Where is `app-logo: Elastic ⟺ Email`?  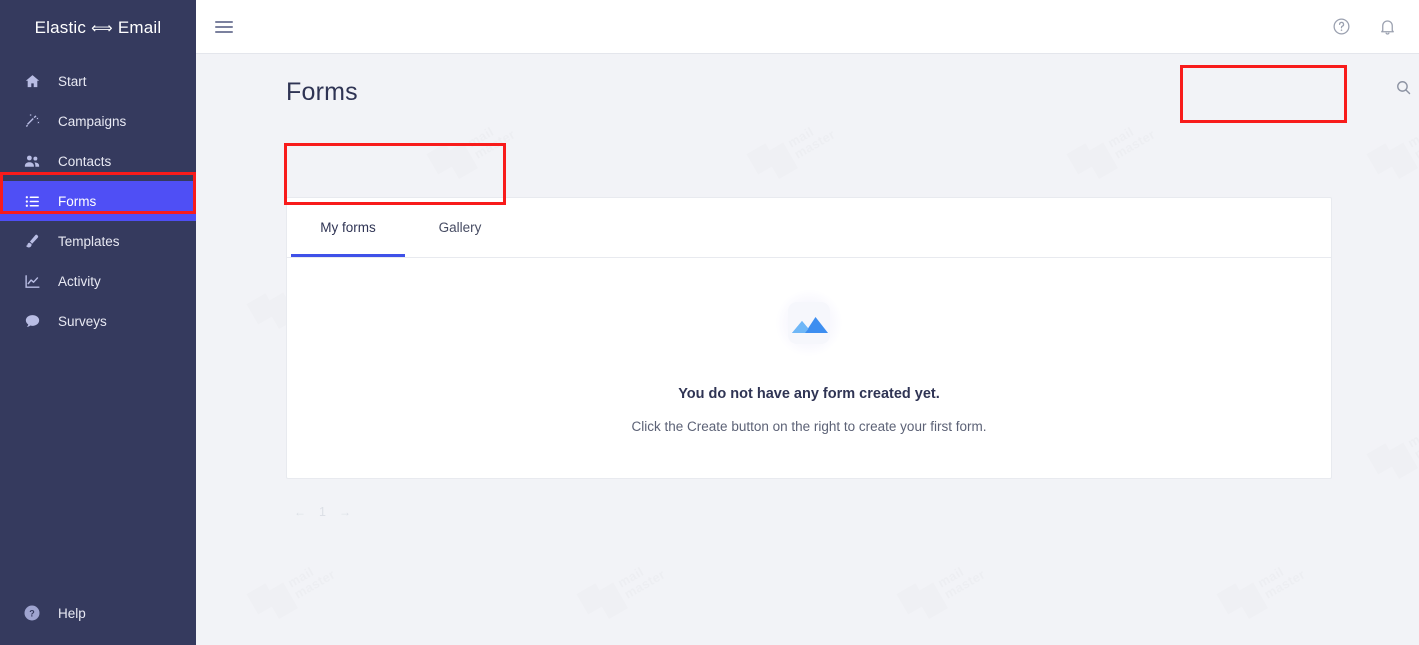 app-logo: Elastic ⟺ Email is located at coordinates (98, 27).